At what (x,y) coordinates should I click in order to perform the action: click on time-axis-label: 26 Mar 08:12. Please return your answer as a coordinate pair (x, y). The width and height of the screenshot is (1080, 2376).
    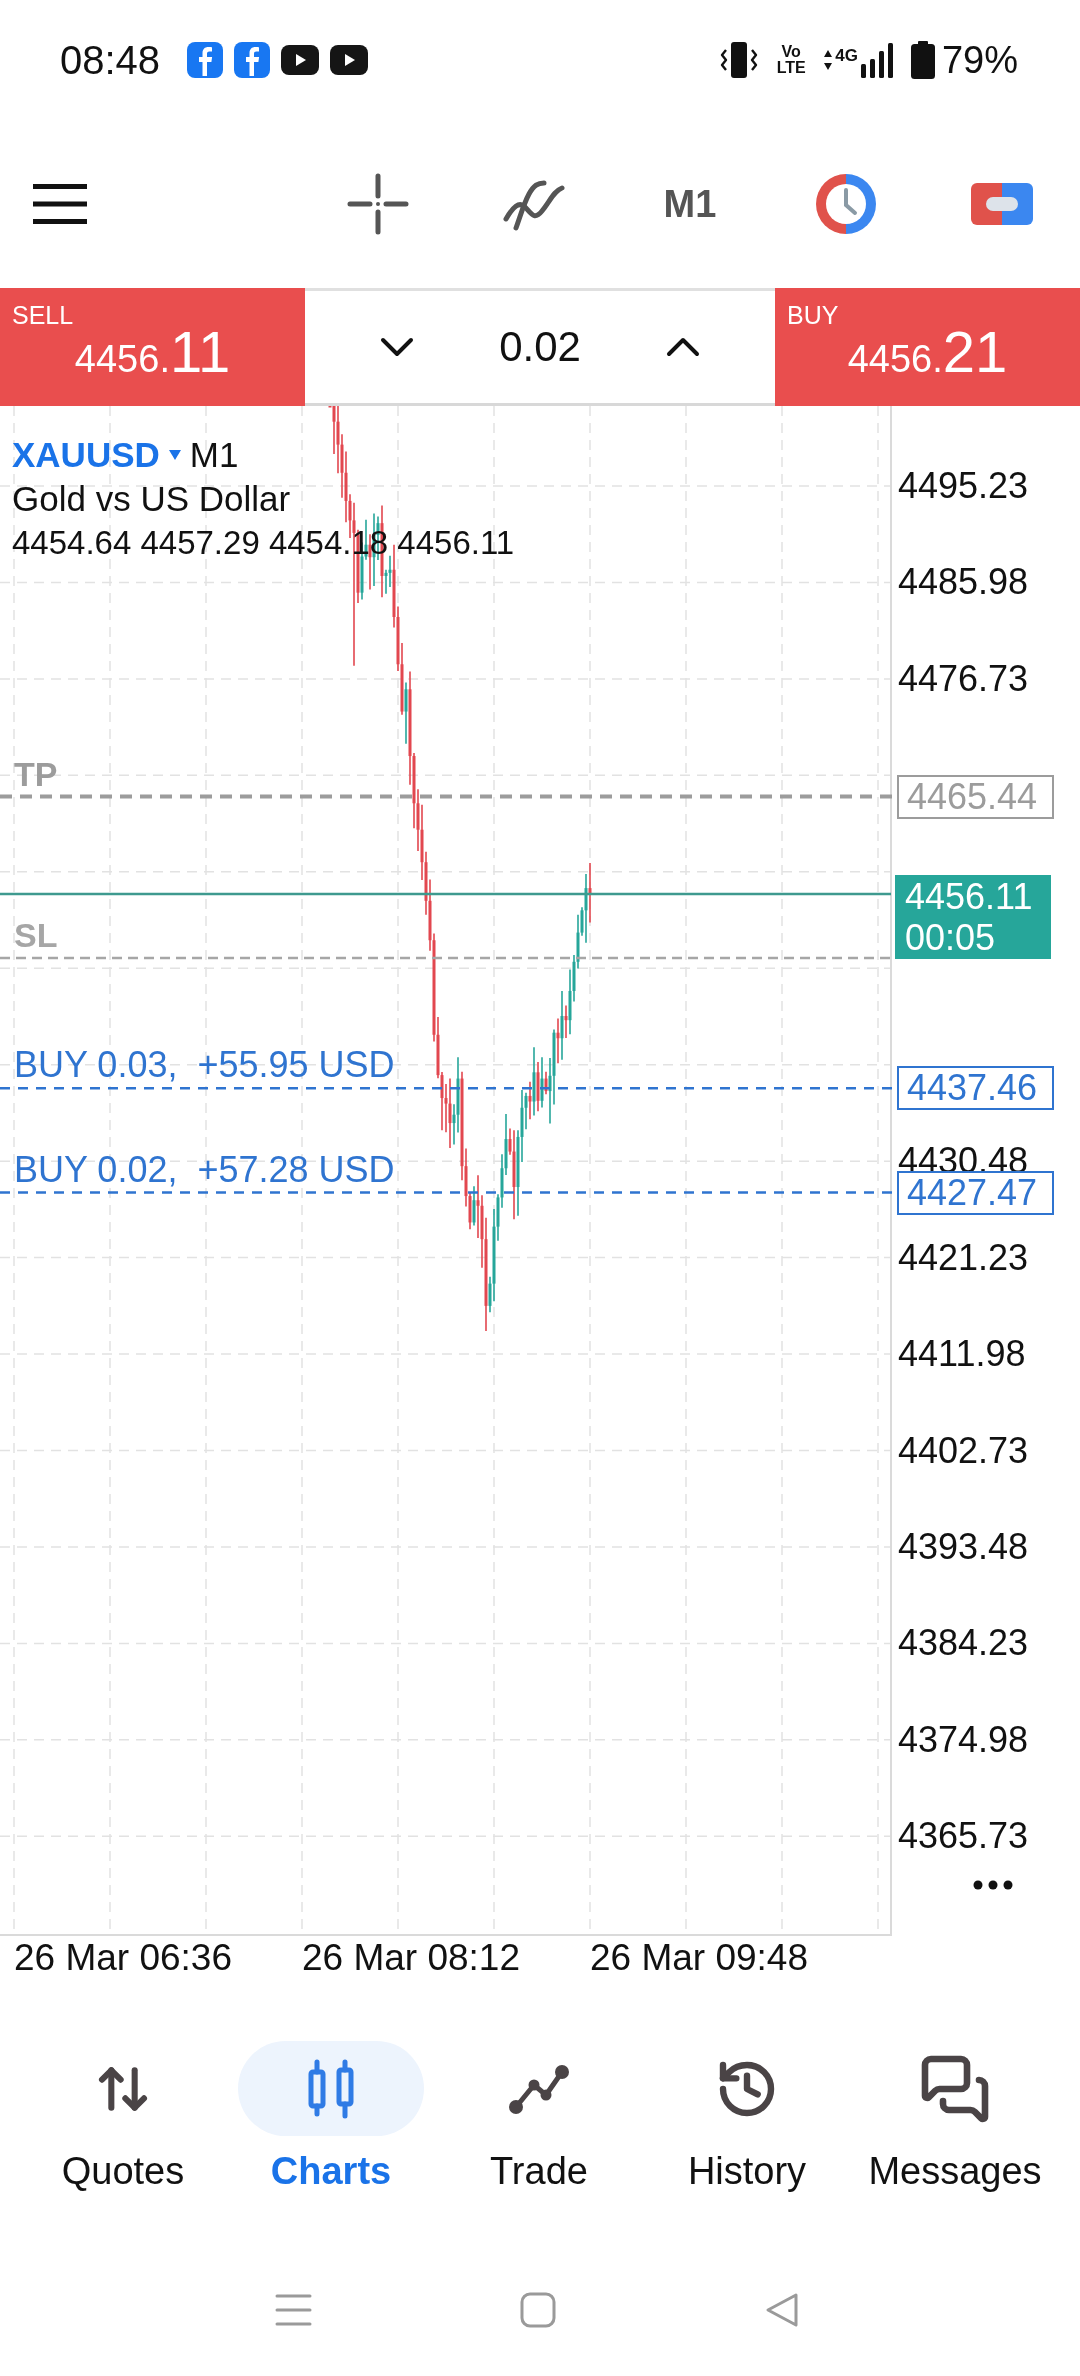
    Looking at the image, I should click on (412, 1958).